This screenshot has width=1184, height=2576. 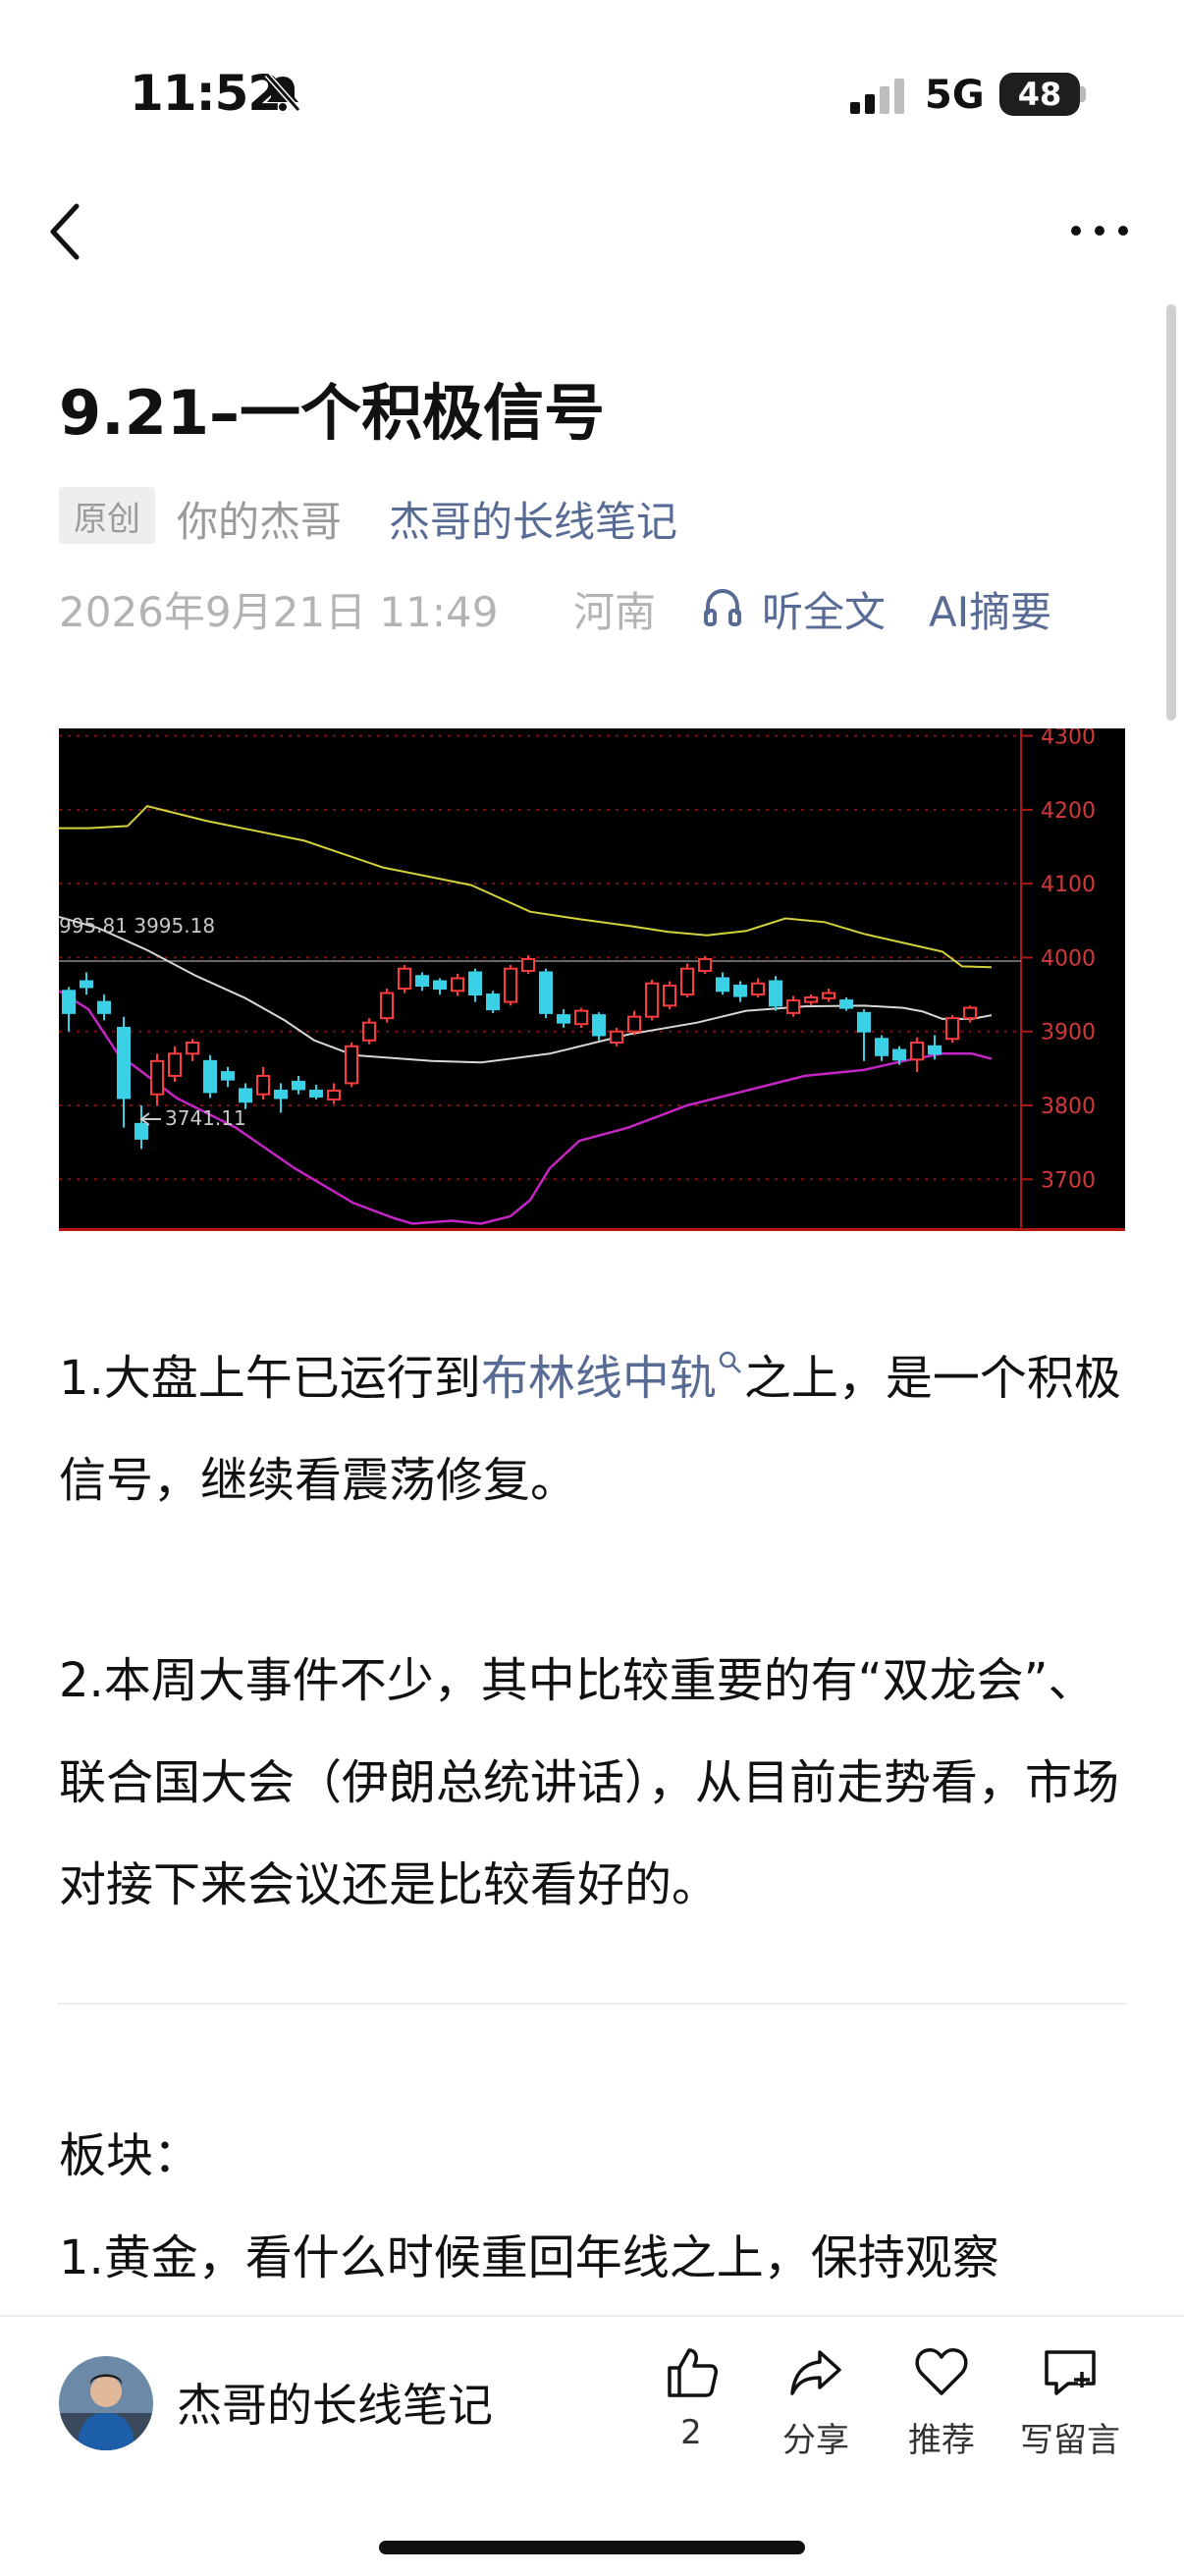 What do you see at coordinates (335, 2402) in the screenshot?
I see `bottom-account-name: 杰哥的长线笔记` at bounding box center [335, 2402].